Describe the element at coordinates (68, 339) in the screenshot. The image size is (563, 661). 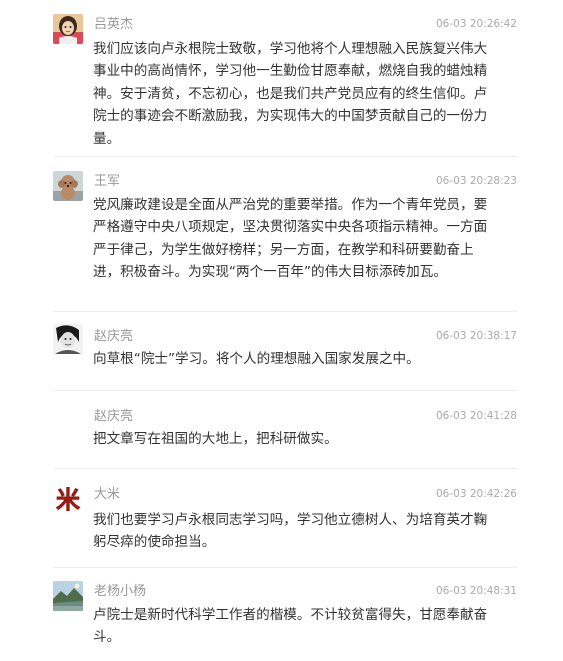
I see `bw-portrait-avatar` at that location.